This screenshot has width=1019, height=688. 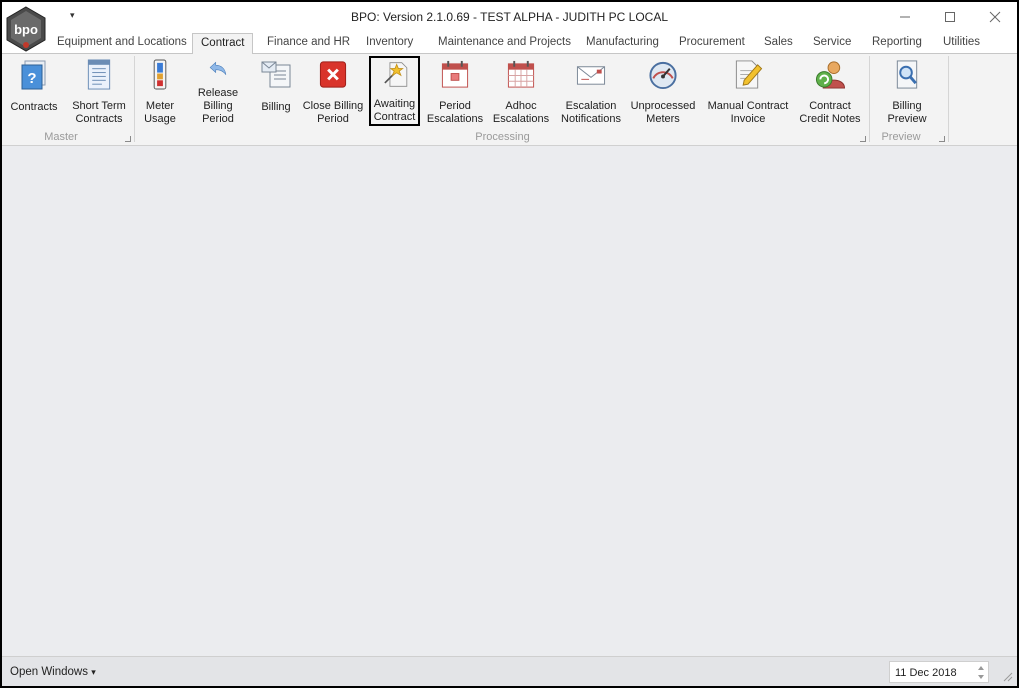 What do you see at coordinates (830, 112) in the screenshot?
I see `contract-credit-notes-label: Contract Credit Notes` at bounding box center [830, 112].